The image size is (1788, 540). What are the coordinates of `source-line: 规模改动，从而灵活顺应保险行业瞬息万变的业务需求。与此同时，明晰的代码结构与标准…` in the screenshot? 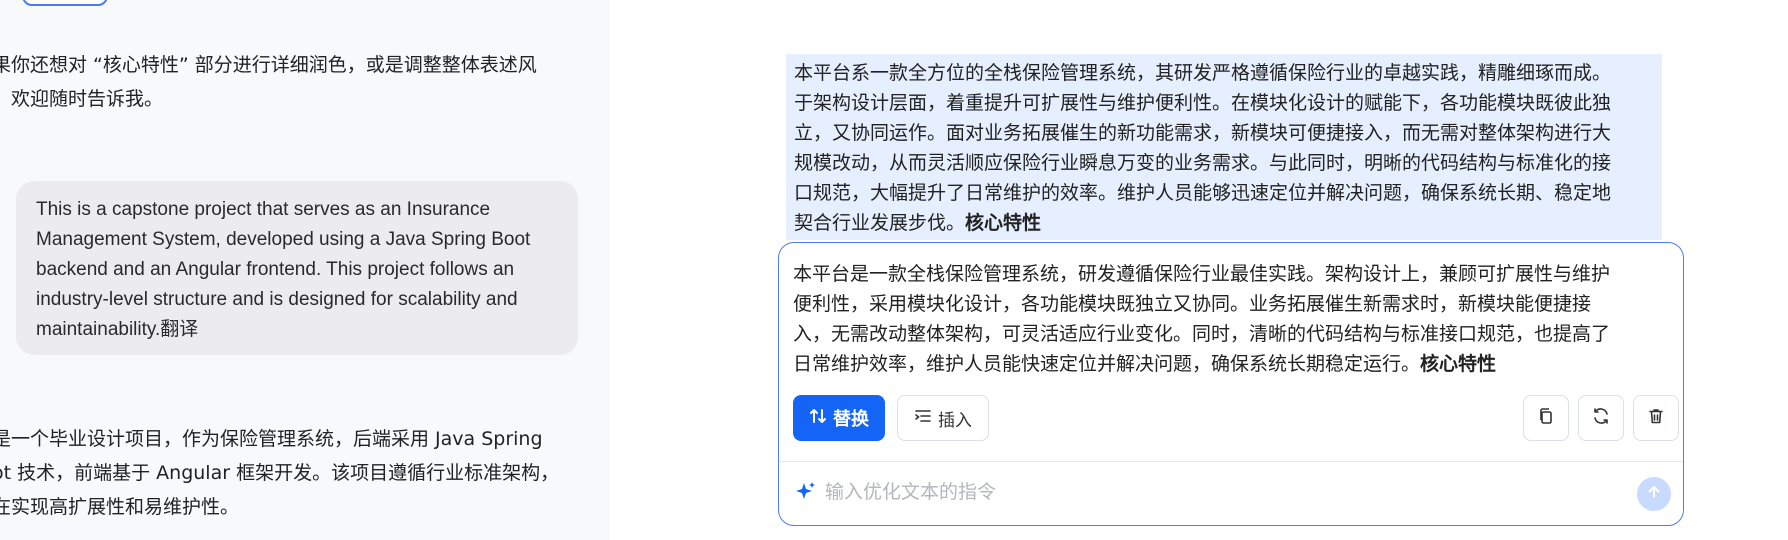 It's located at (1203, 163).